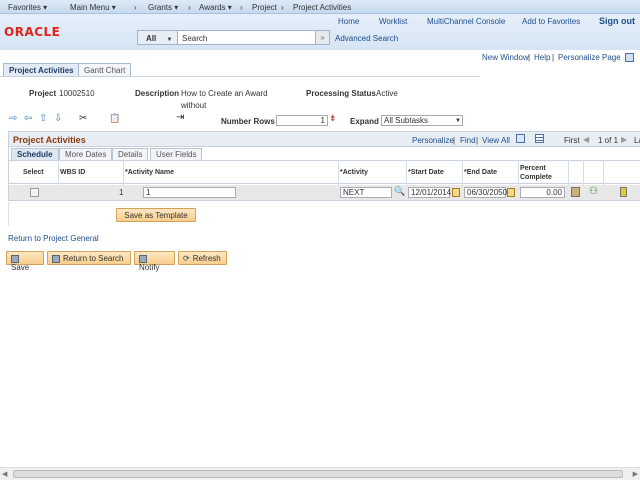  Describe the element at coordinates (49, 140) in the screenshot. I see `grid-title: Project Activities` at that location.